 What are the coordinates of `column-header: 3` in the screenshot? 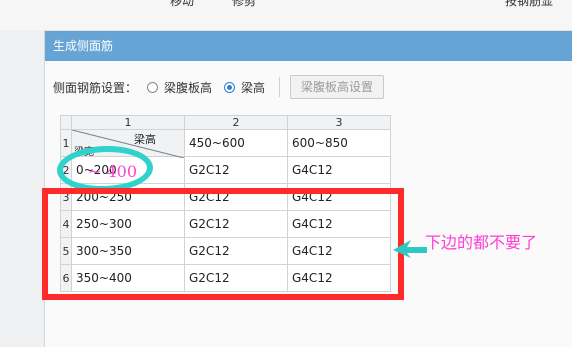 It's located at (339, 122).